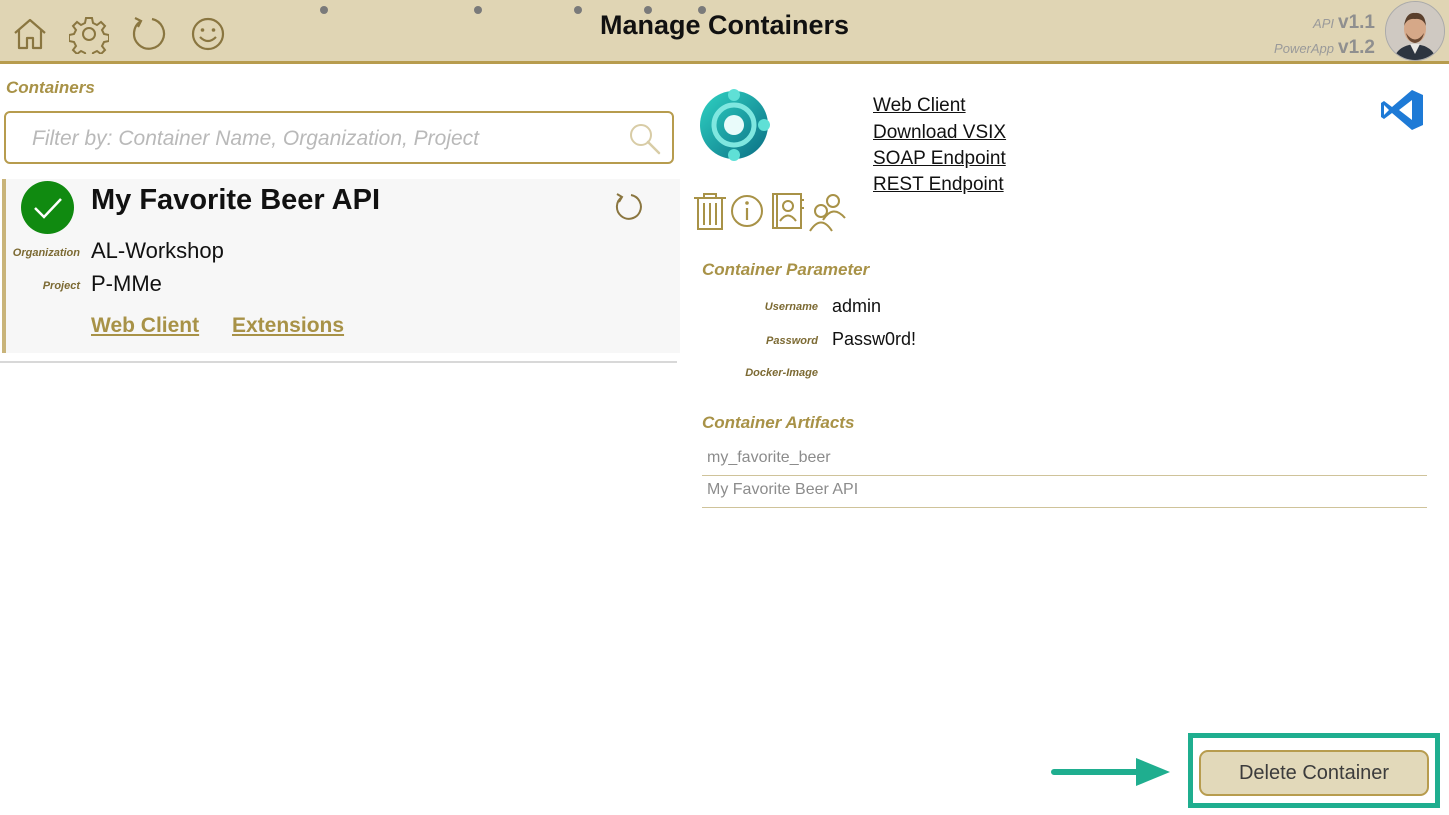 The image size is (1449, 815). Describe the element at coordinates (778, 422) in the screenshot. I see `container-artifacts-label: Container Artifacts` at that location.